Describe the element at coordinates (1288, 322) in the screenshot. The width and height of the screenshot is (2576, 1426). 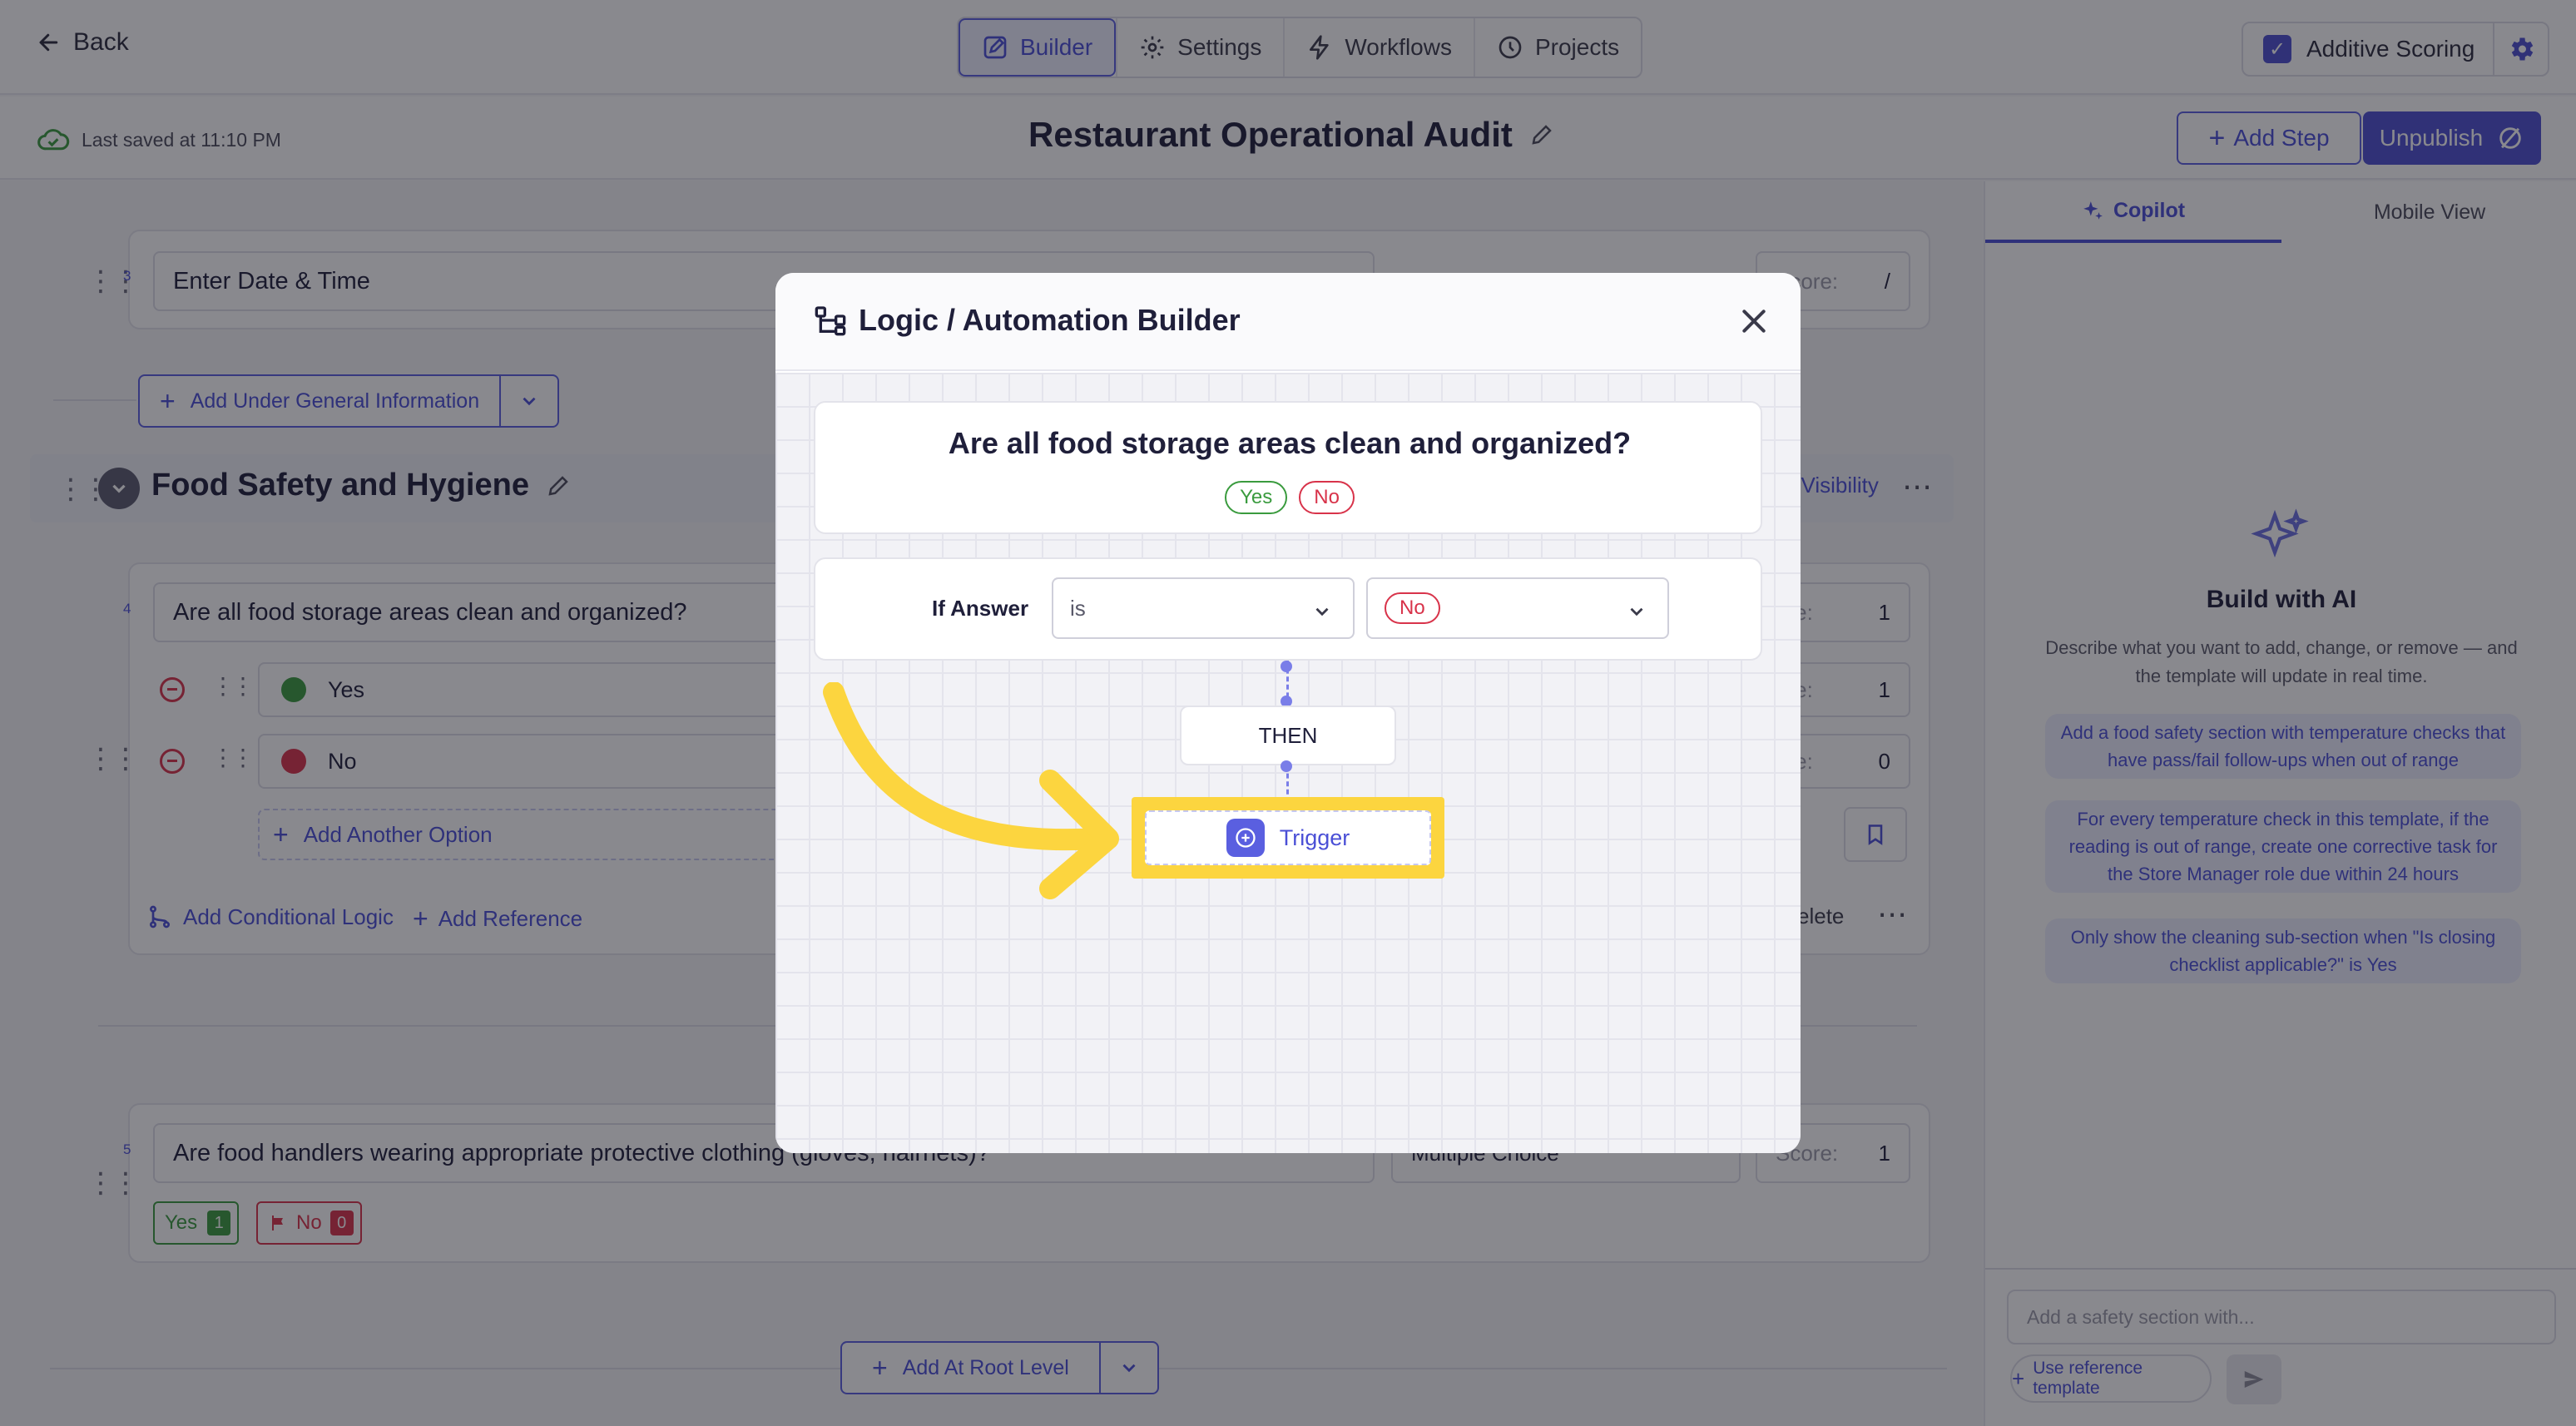
I see `modal-header: Logic / Automation Builder` at that location.